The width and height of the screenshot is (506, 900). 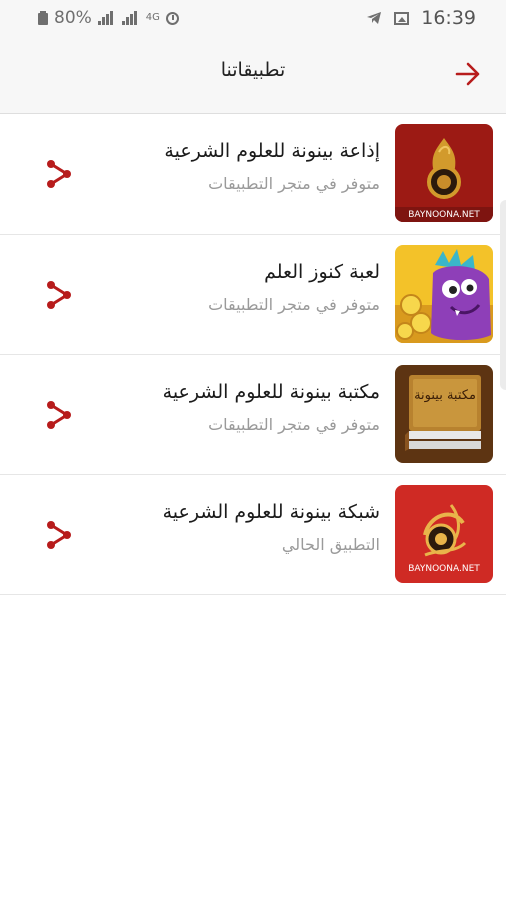 What do you see at coordinates (253, 18) in the screenshot?
I see `status-bar: 80% 4G 16:39` at bounding box center [253, 18].